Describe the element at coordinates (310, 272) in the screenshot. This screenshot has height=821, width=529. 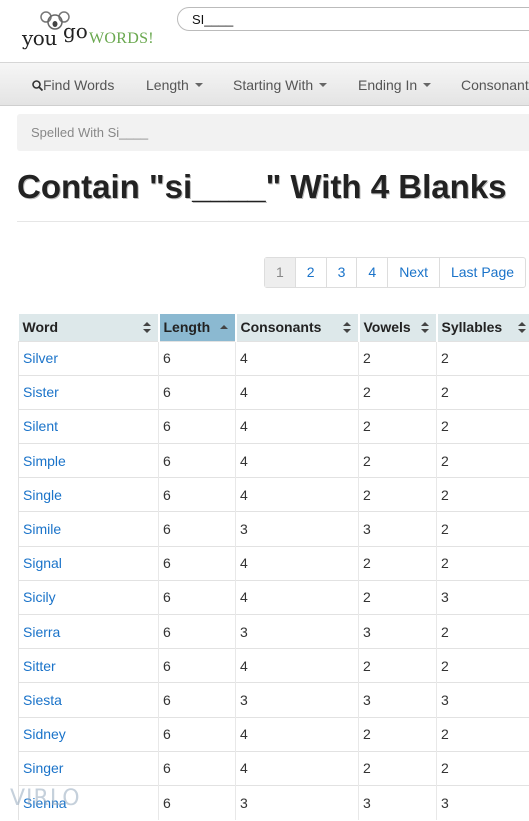
I see `page-2: 2` at that location.